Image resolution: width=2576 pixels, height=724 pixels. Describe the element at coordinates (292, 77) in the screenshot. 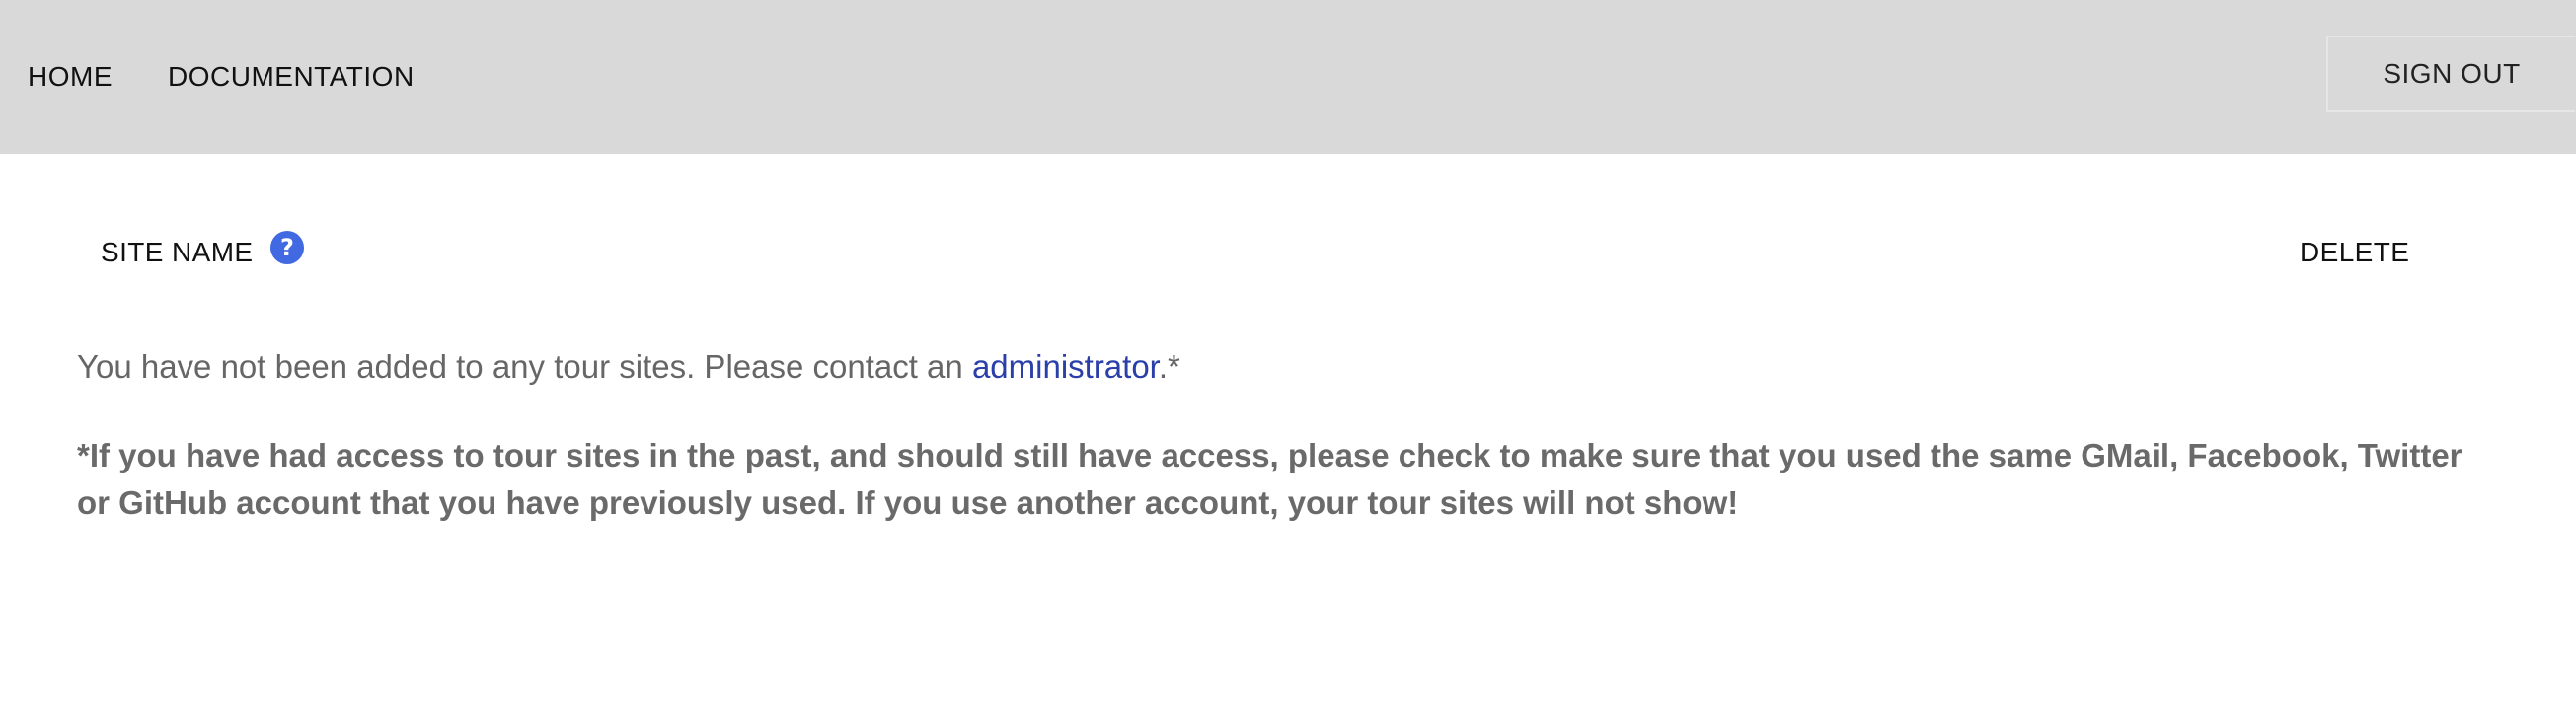

I see `nav-documentation-link: DOCUMENTATION` at that location.